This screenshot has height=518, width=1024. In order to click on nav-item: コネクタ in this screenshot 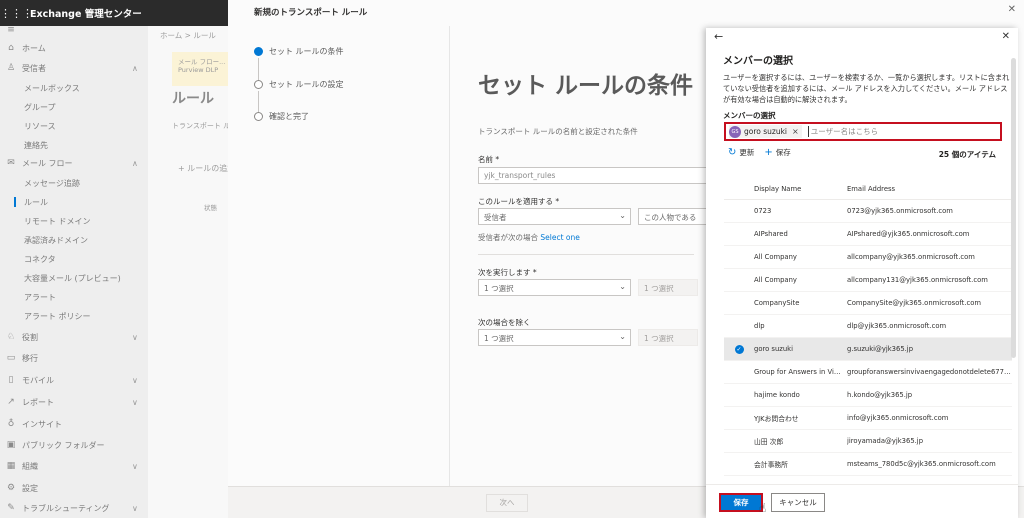, I will do `click(74, 259)`.